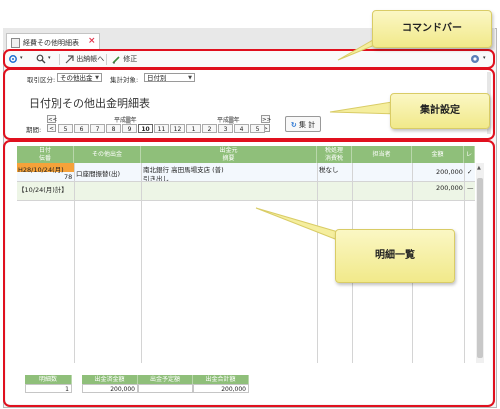 This screenshot has height=409, width=500. I want to click on callout-command-bar: コマンドバー, so click(432, 29).